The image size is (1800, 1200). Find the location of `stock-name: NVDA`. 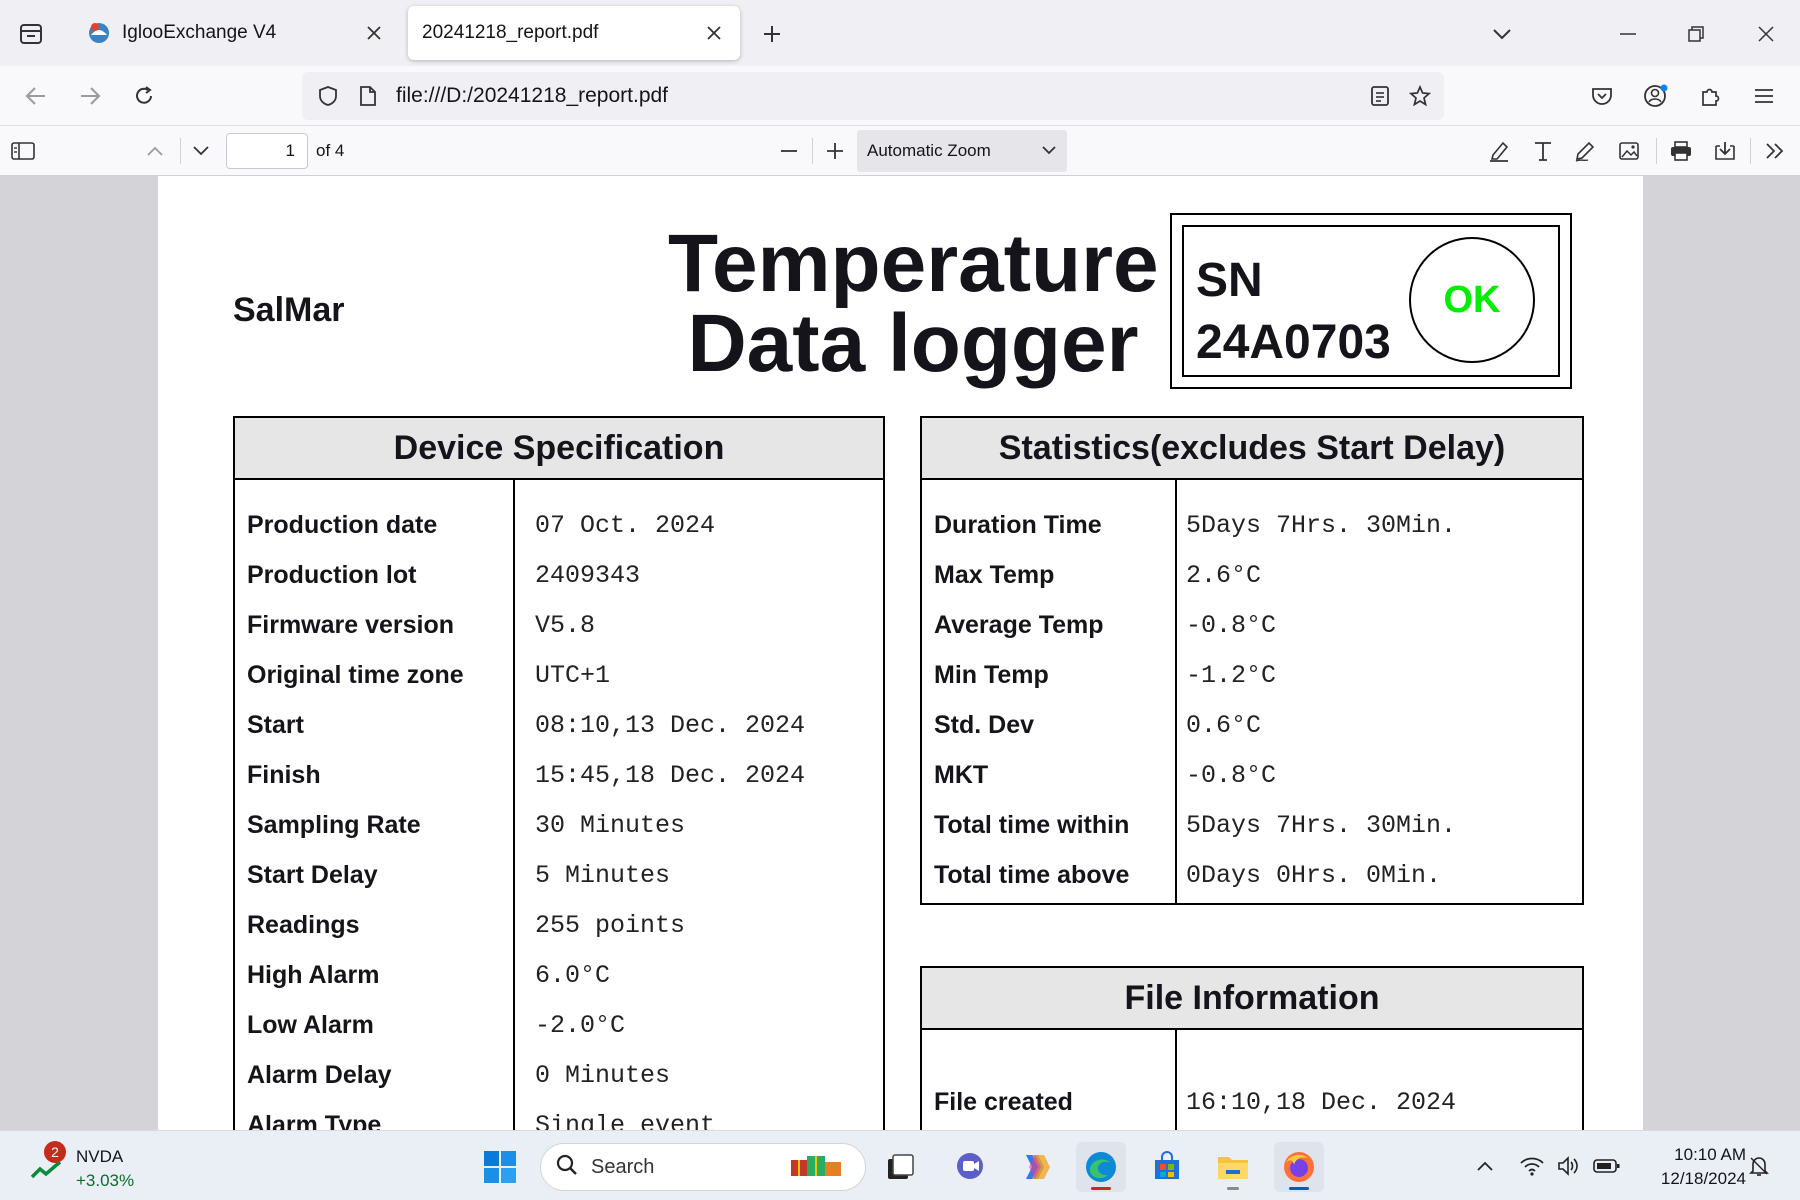

stock-name: NVDA is located at coordinates (100, 1156).